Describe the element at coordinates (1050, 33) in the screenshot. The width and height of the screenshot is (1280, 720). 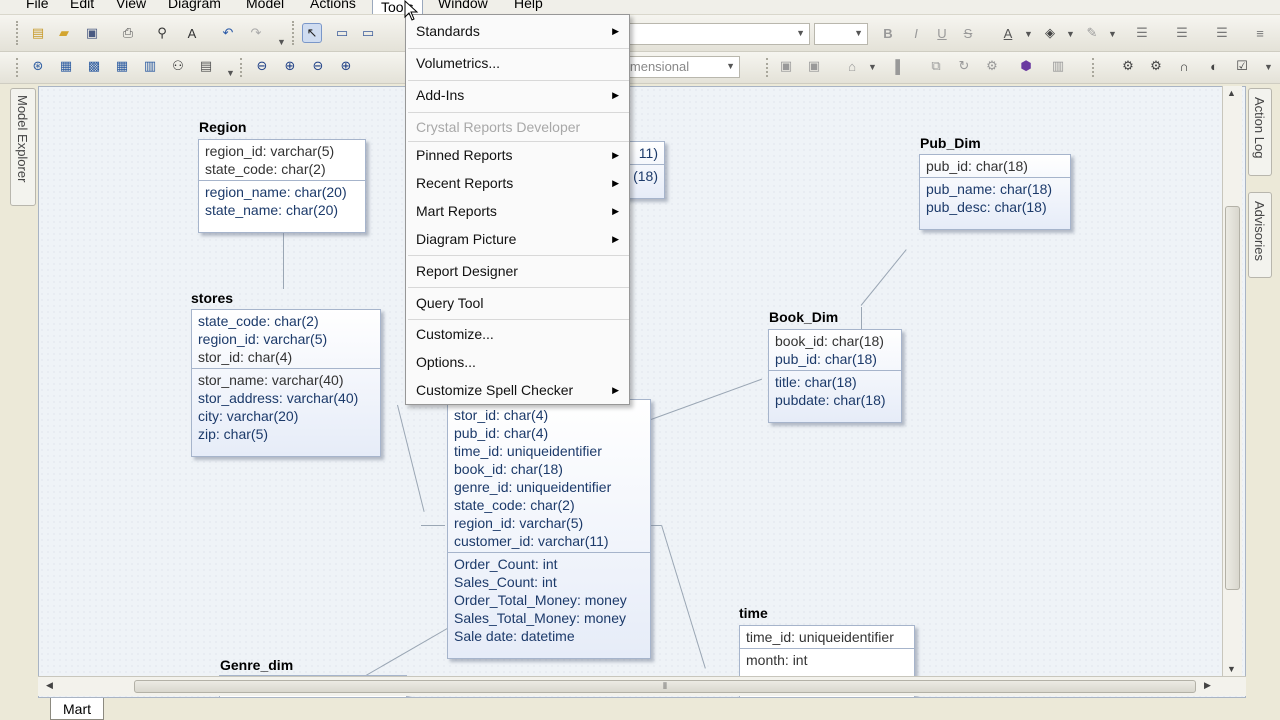
I see `fill-color-icon: ◈` at that location.